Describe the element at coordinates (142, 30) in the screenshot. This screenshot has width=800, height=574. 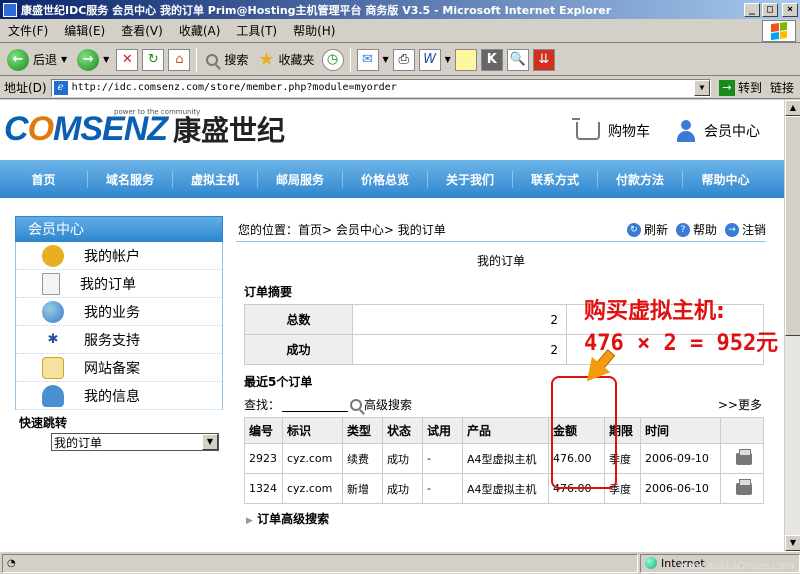
I see `menu-view: 查看(V)` at that location.